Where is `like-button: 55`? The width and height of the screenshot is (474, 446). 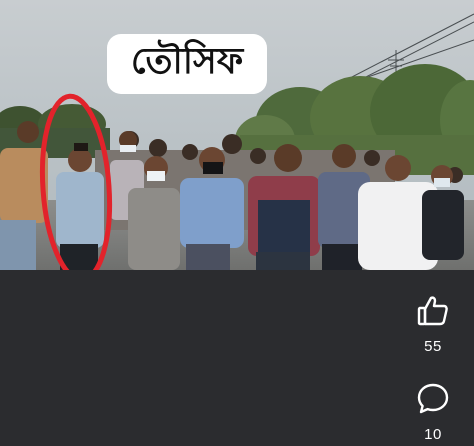 like-button: 55 is located at coordinates (433, 324).